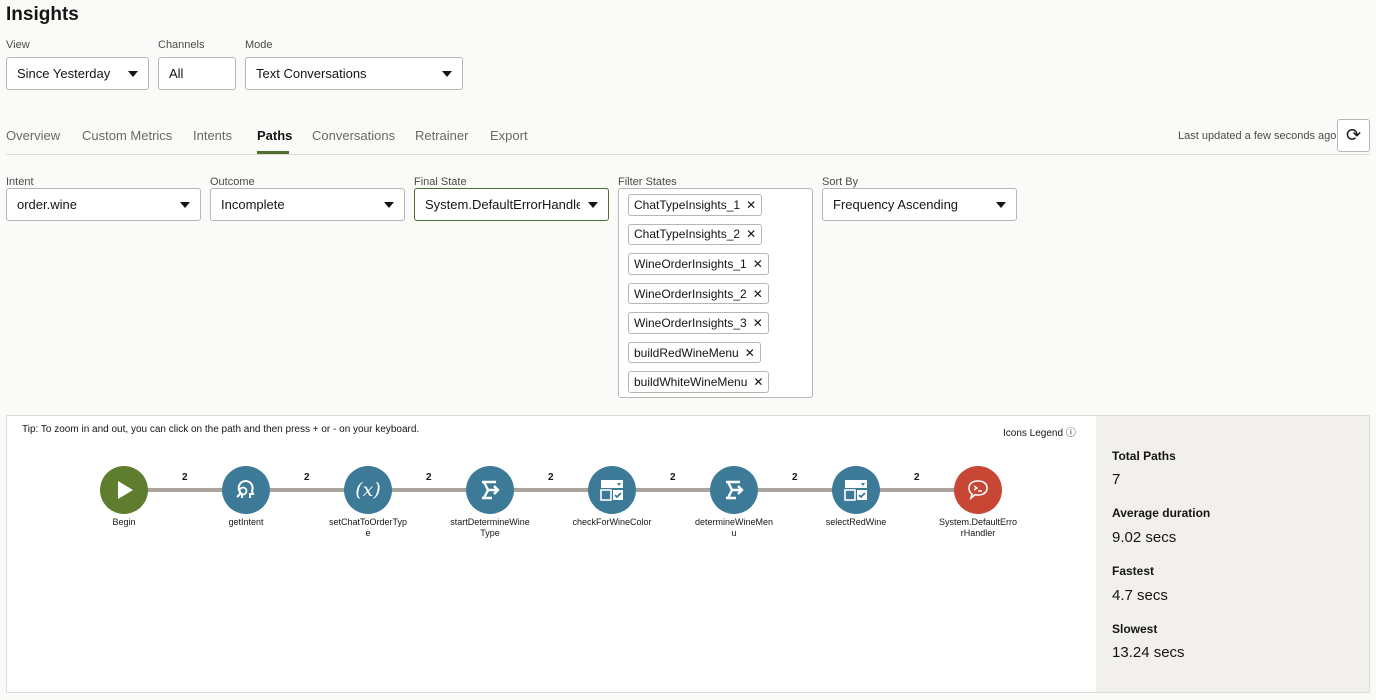 This screenshot has width=1376, height=700. I want to click on tab-export: Export, so click(509, 135).